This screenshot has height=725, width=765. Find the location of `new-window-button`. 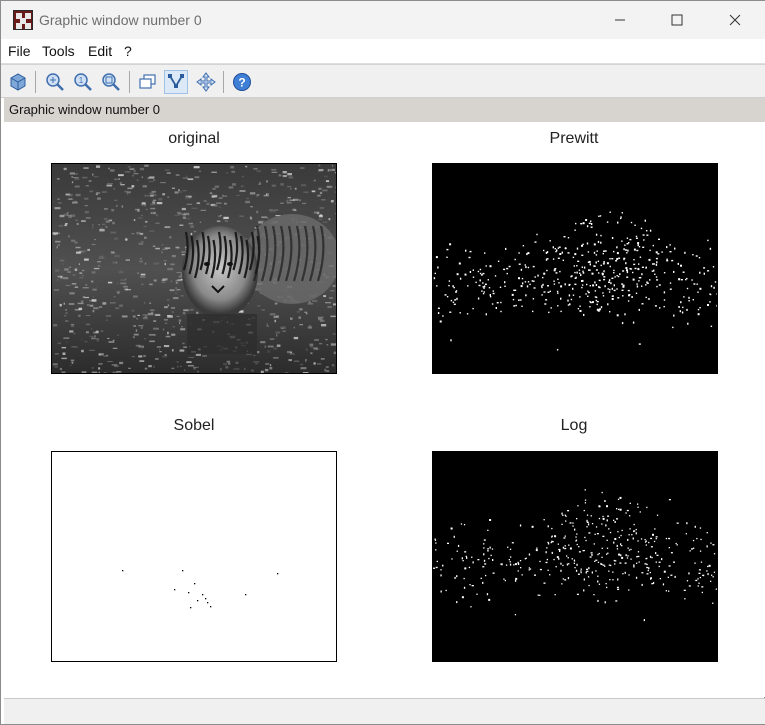

new-window-button is located at coordinates (148, 82).